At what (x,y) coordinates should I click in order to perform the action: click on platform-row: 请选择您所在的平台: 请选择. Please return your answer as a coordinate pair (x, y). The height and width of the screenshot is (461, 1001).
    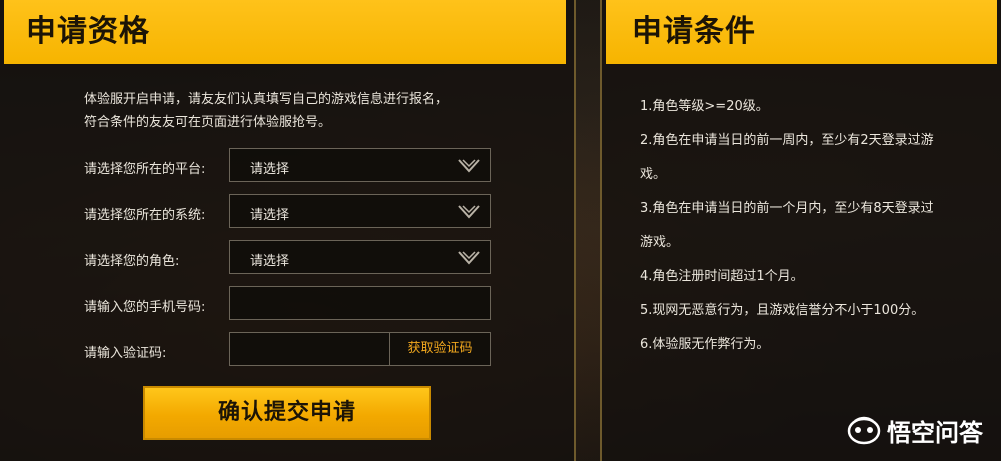
    Looking at the image, I should click on (289, 166).